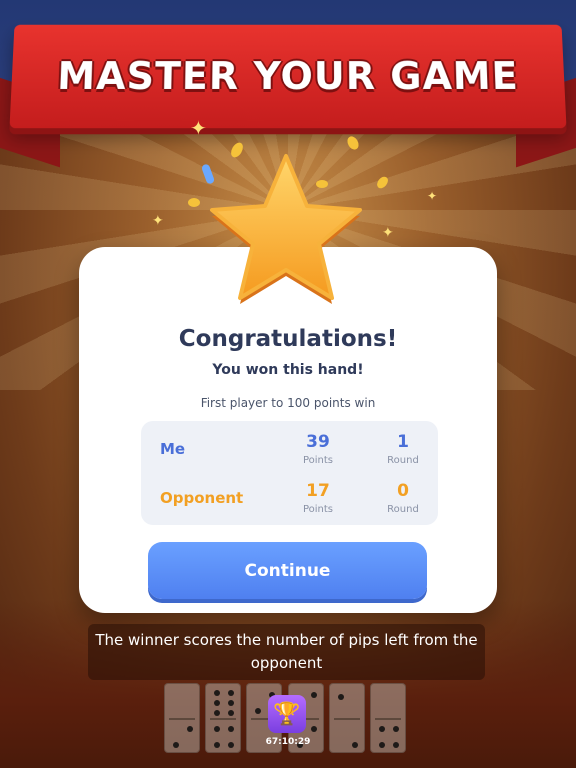  What do you see at coordinates (286, 228) in the screenshot?
I see `star-icon` at bounding box center [286, 228].